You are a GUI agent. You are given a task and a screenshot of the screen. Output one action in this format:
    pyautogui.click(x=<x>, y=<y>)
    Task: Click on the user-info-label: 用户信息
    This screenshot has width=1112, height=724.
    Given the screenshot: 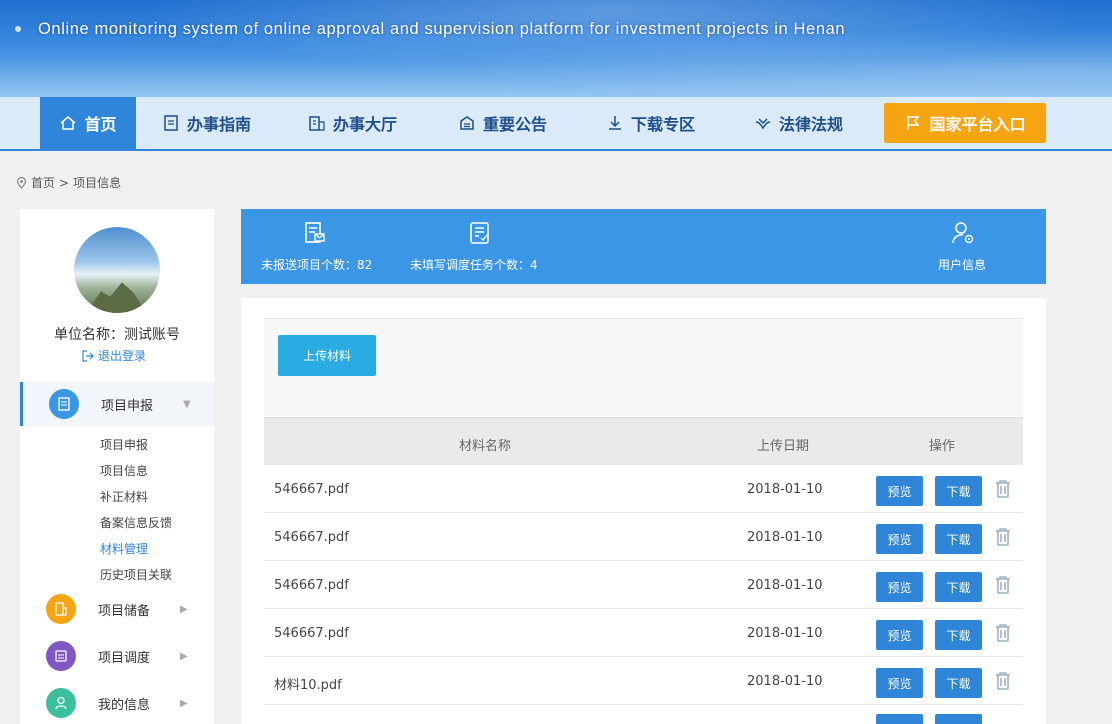 What is the action you would take?
    pyautogui.click(x=962, y=264)
    